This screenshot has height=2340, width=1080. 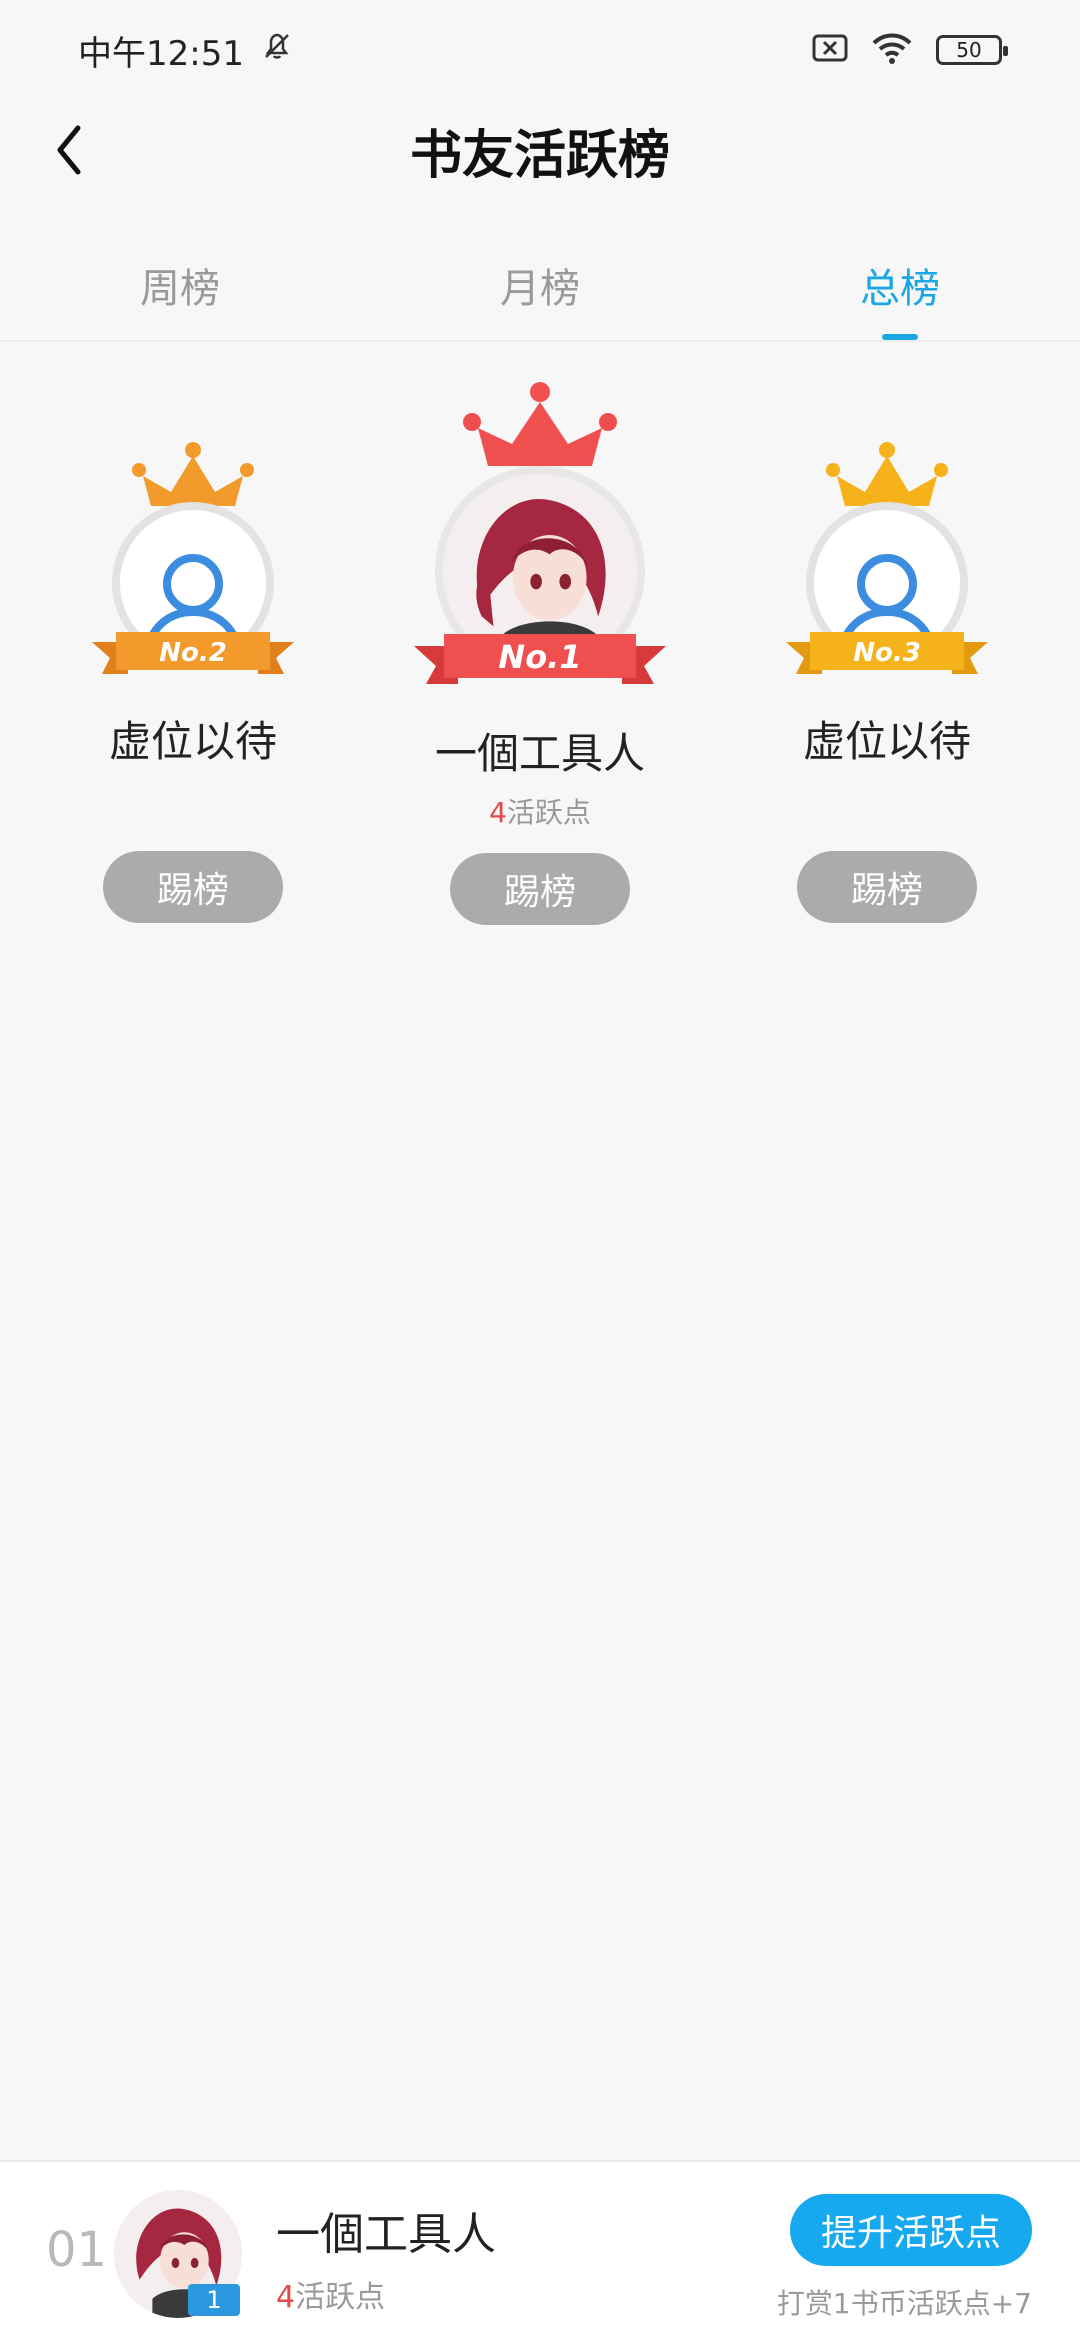 I want to click on rank-second-name: 虚位以待, so click(x=192, y=741).